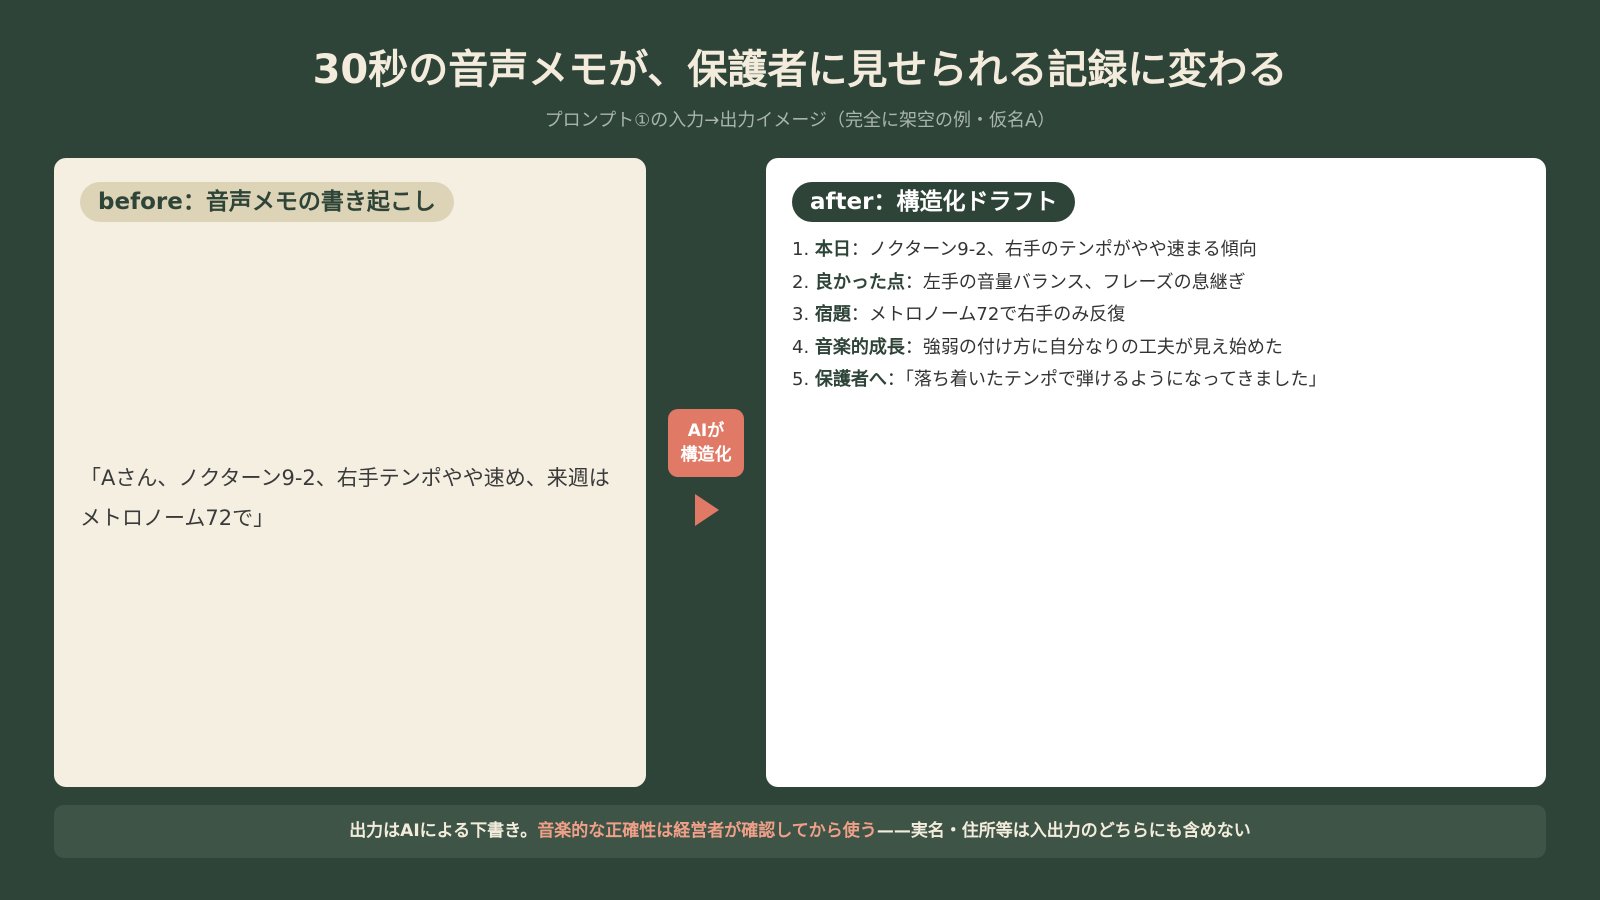 The image size is (1600, 900). I want to click on before-label: before：音声メモの書き起こし, so click(267, 202).